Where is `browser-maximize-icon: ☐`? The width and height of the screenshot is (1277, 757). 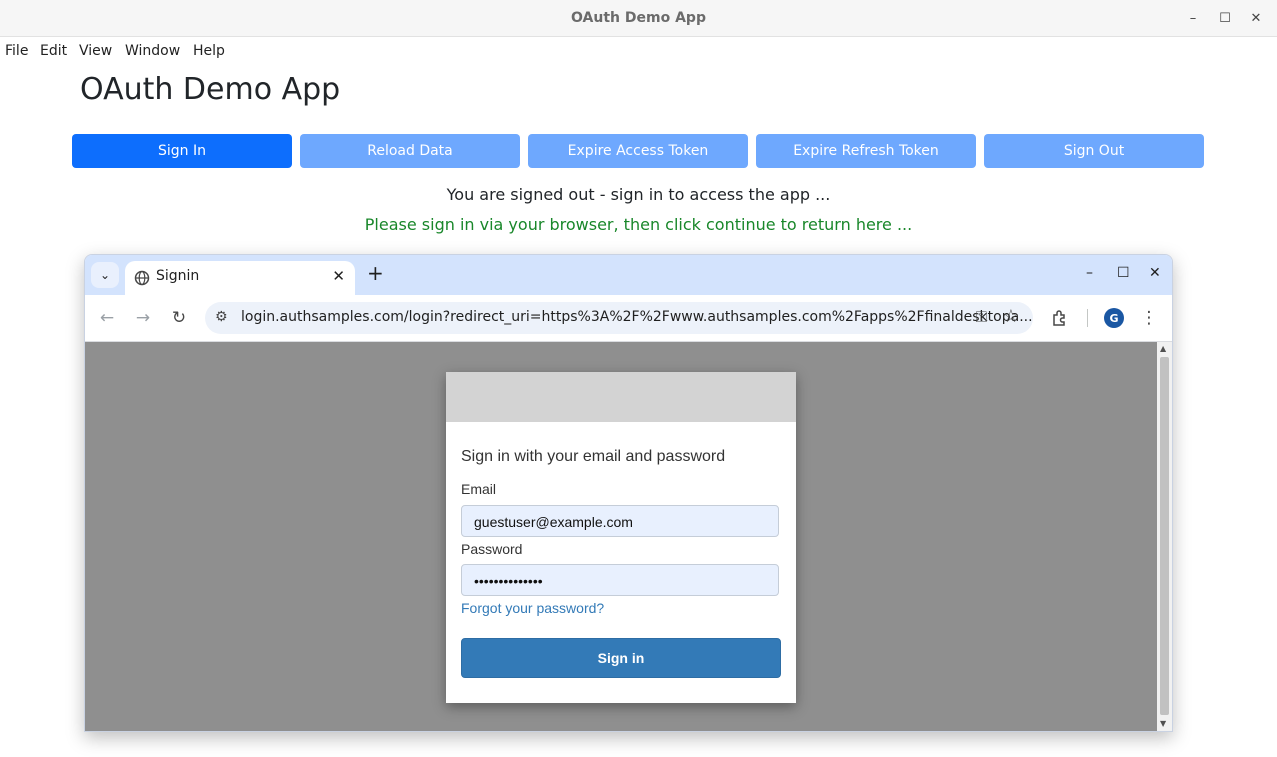 browser-maximize-icon: ☐ is located at coordinates (1123, 273).